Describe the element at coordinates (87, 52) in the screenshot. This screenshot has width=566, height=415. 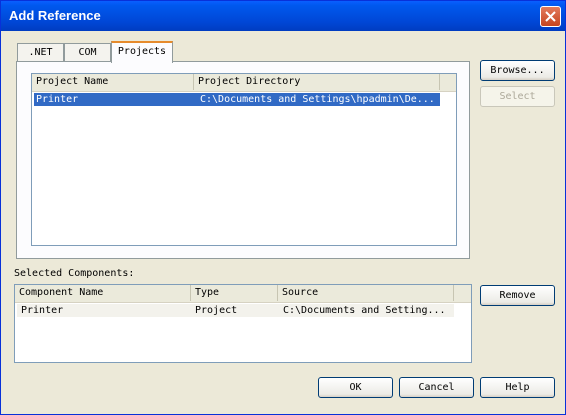
I see `tab-com: COM` at that location.